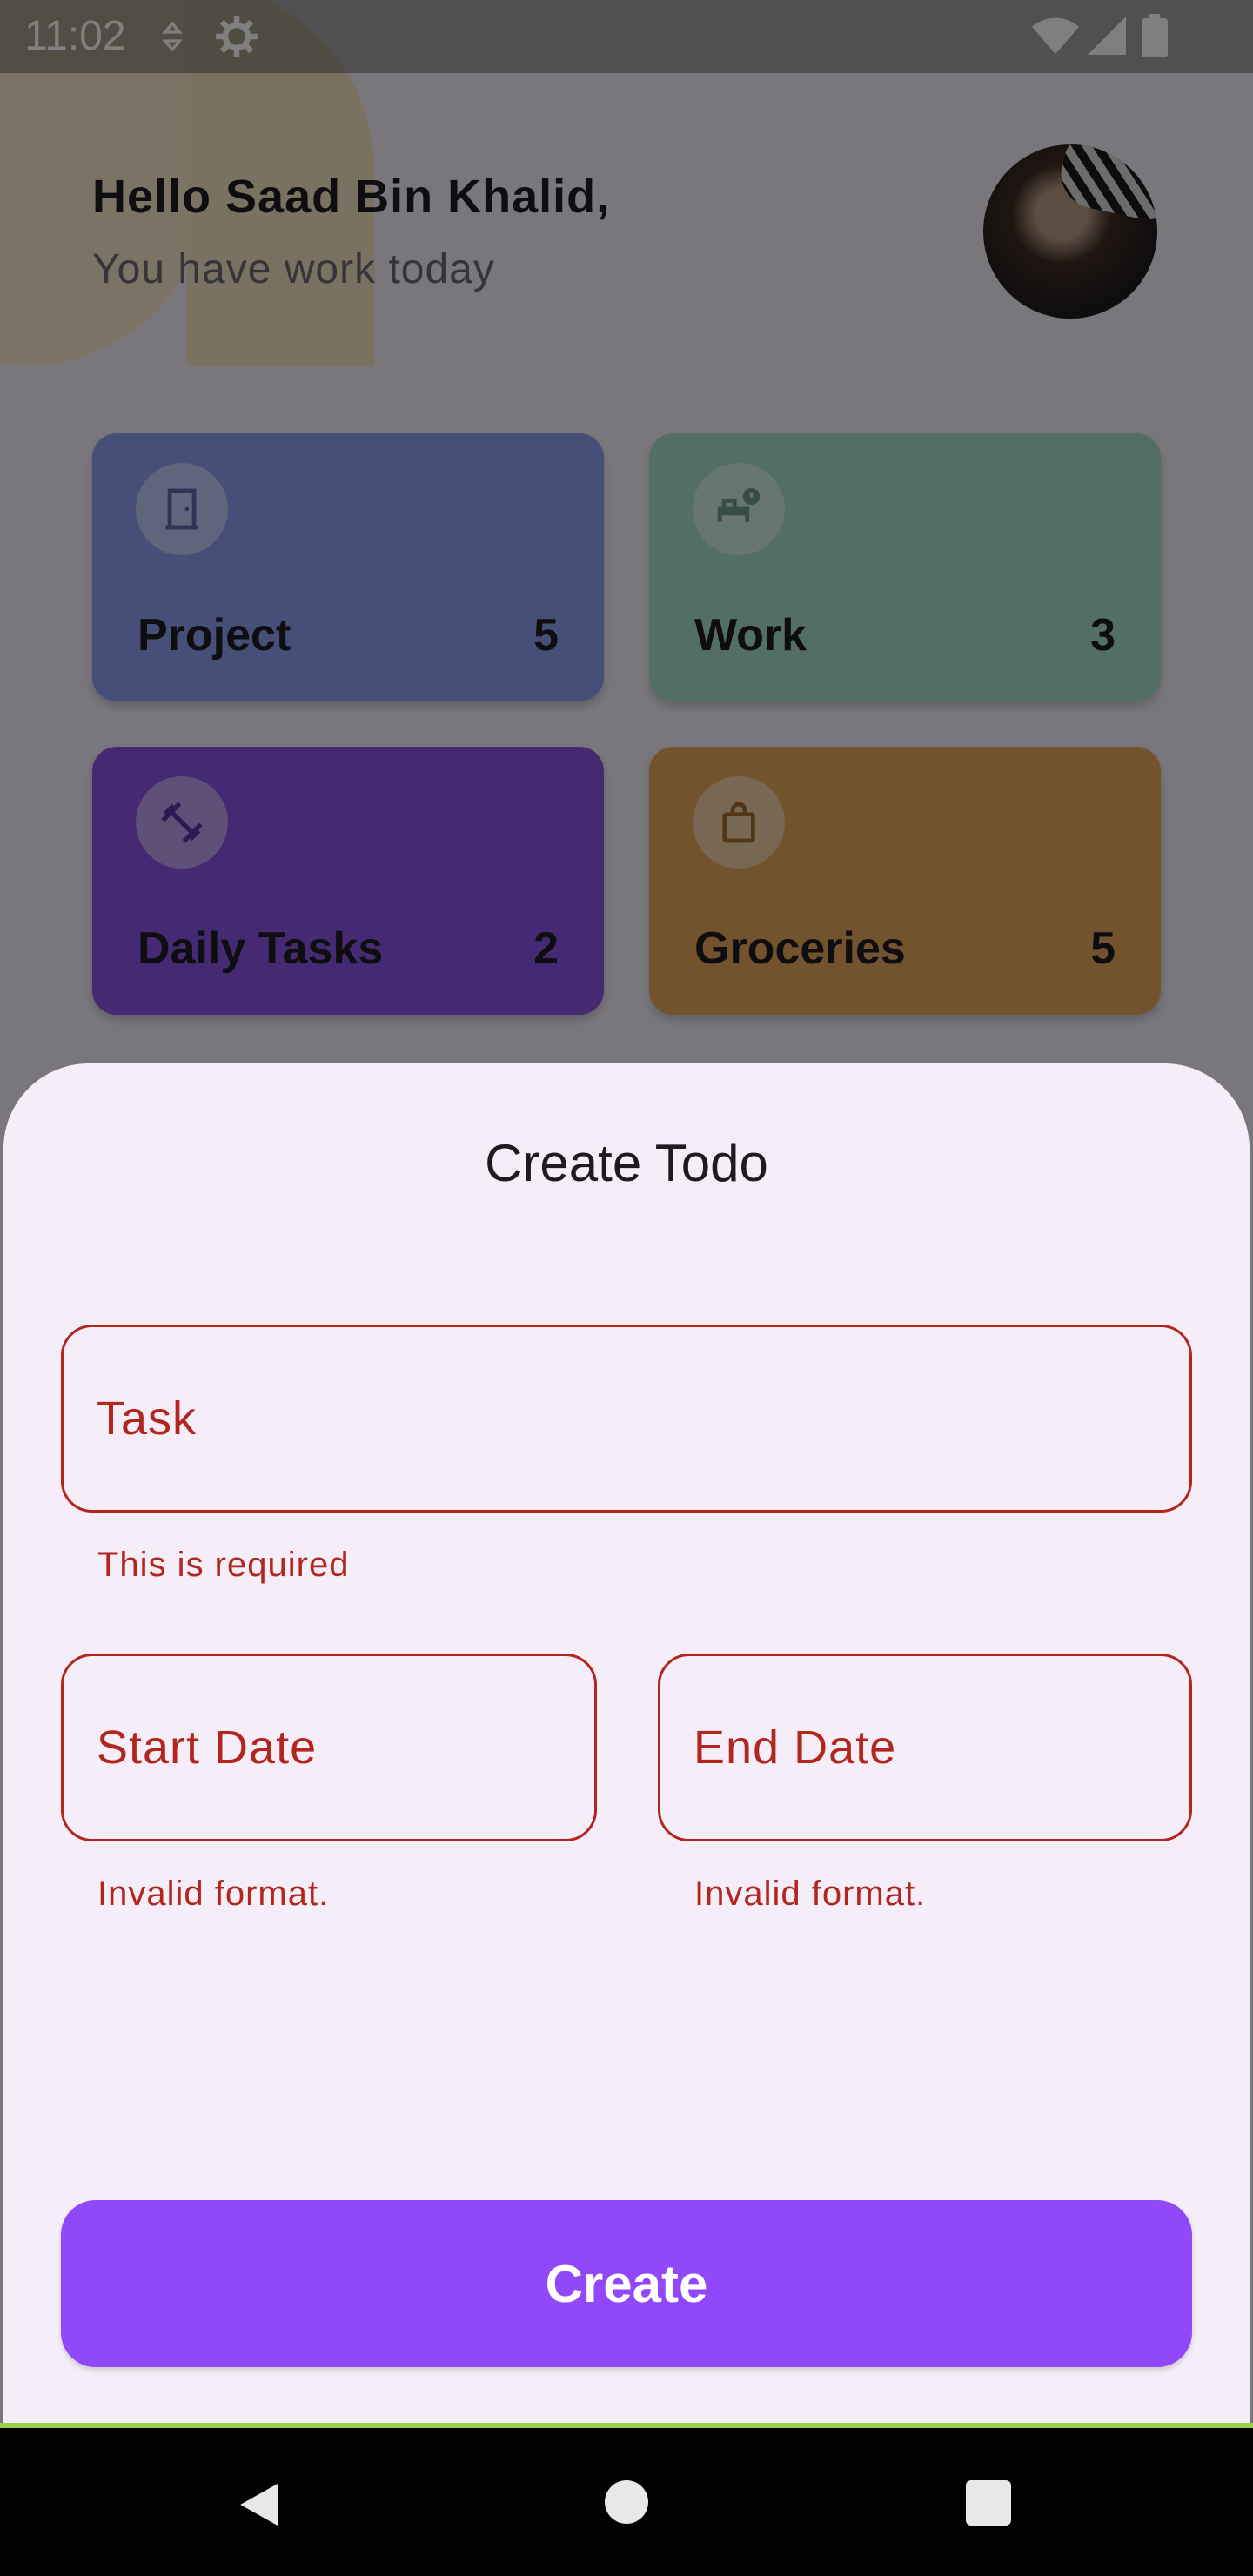 This screenshot has width=1253, height=2576. Describe the element at coordinates (213, 1894) in the screenshot. I see `start-date-error-text: Invalid format.` at that location.